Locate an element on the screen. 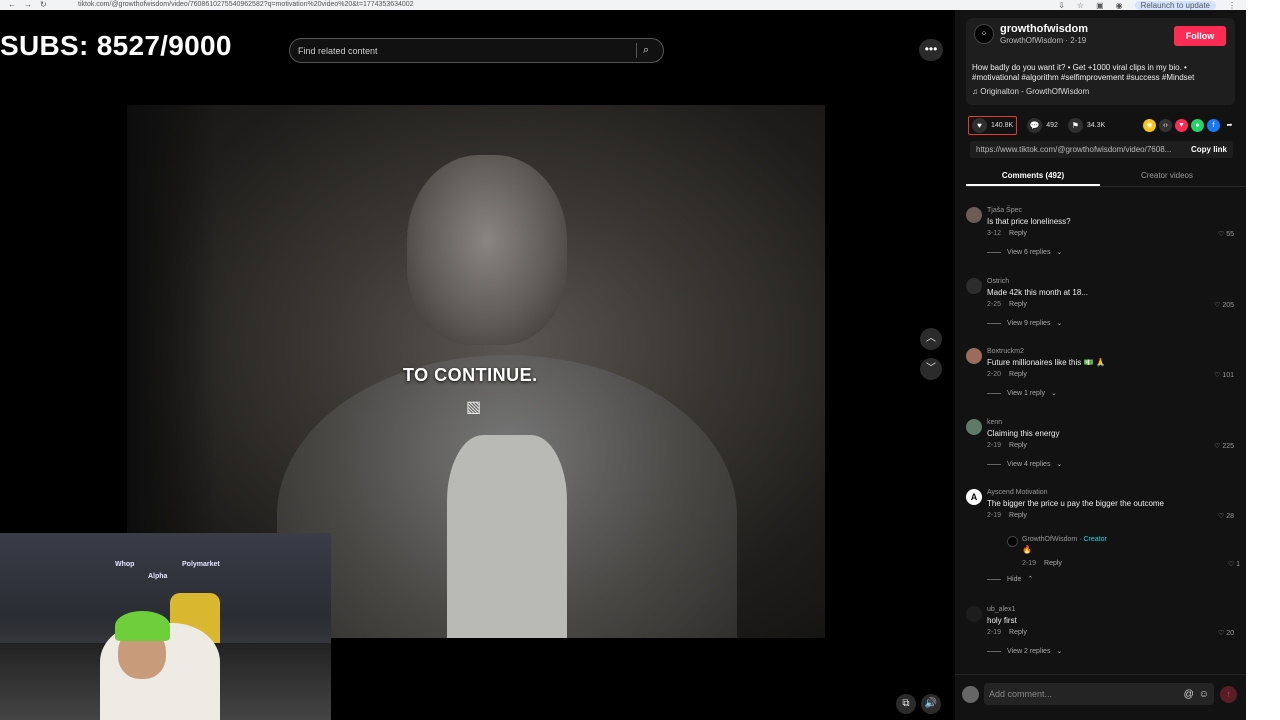 Image resolution: width=1280 pixels, height=720 pixels. reply-avatar is located at coordinates (1012, 541).